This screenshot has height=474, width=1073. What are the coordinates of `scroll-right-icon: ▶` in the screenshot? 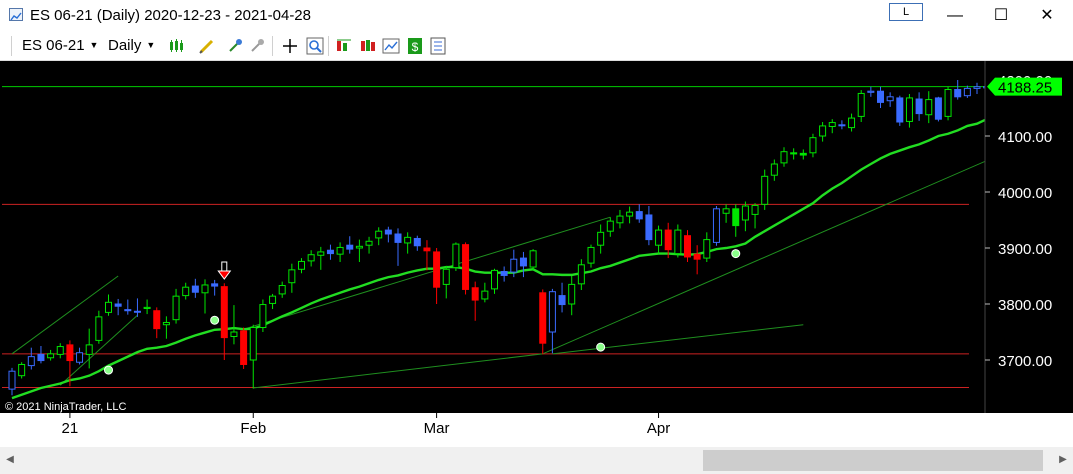 It's located at (1063, 460).